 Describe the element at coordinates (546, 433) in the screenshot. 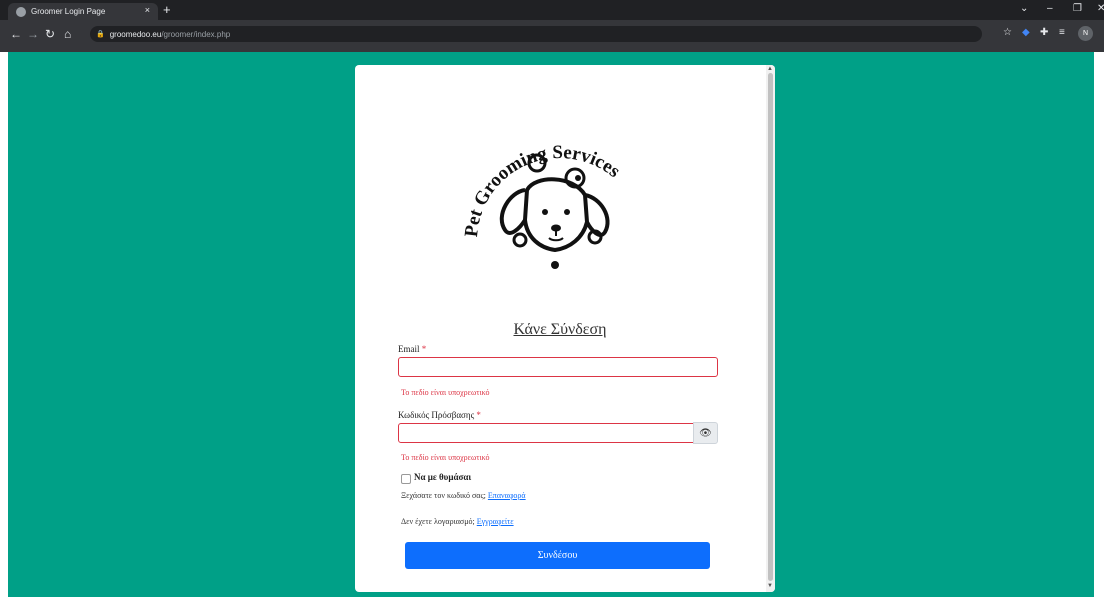

I see `password-field` at that location.